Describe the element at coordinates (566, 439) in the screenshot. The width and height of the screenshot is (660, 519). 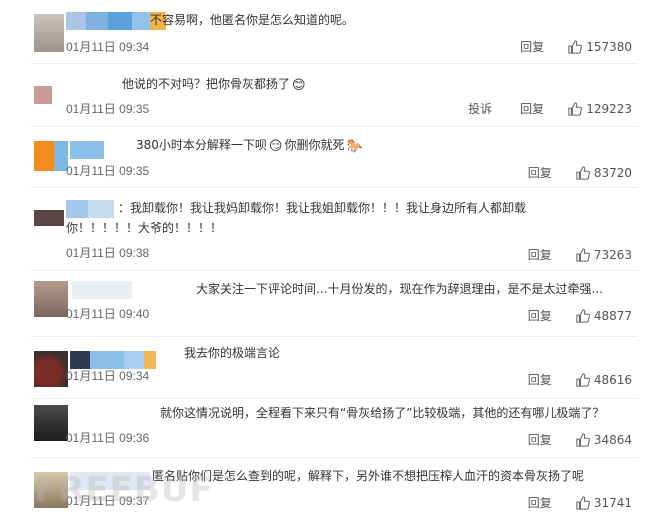
I see `comment-actions: 回复 34864` at that location.